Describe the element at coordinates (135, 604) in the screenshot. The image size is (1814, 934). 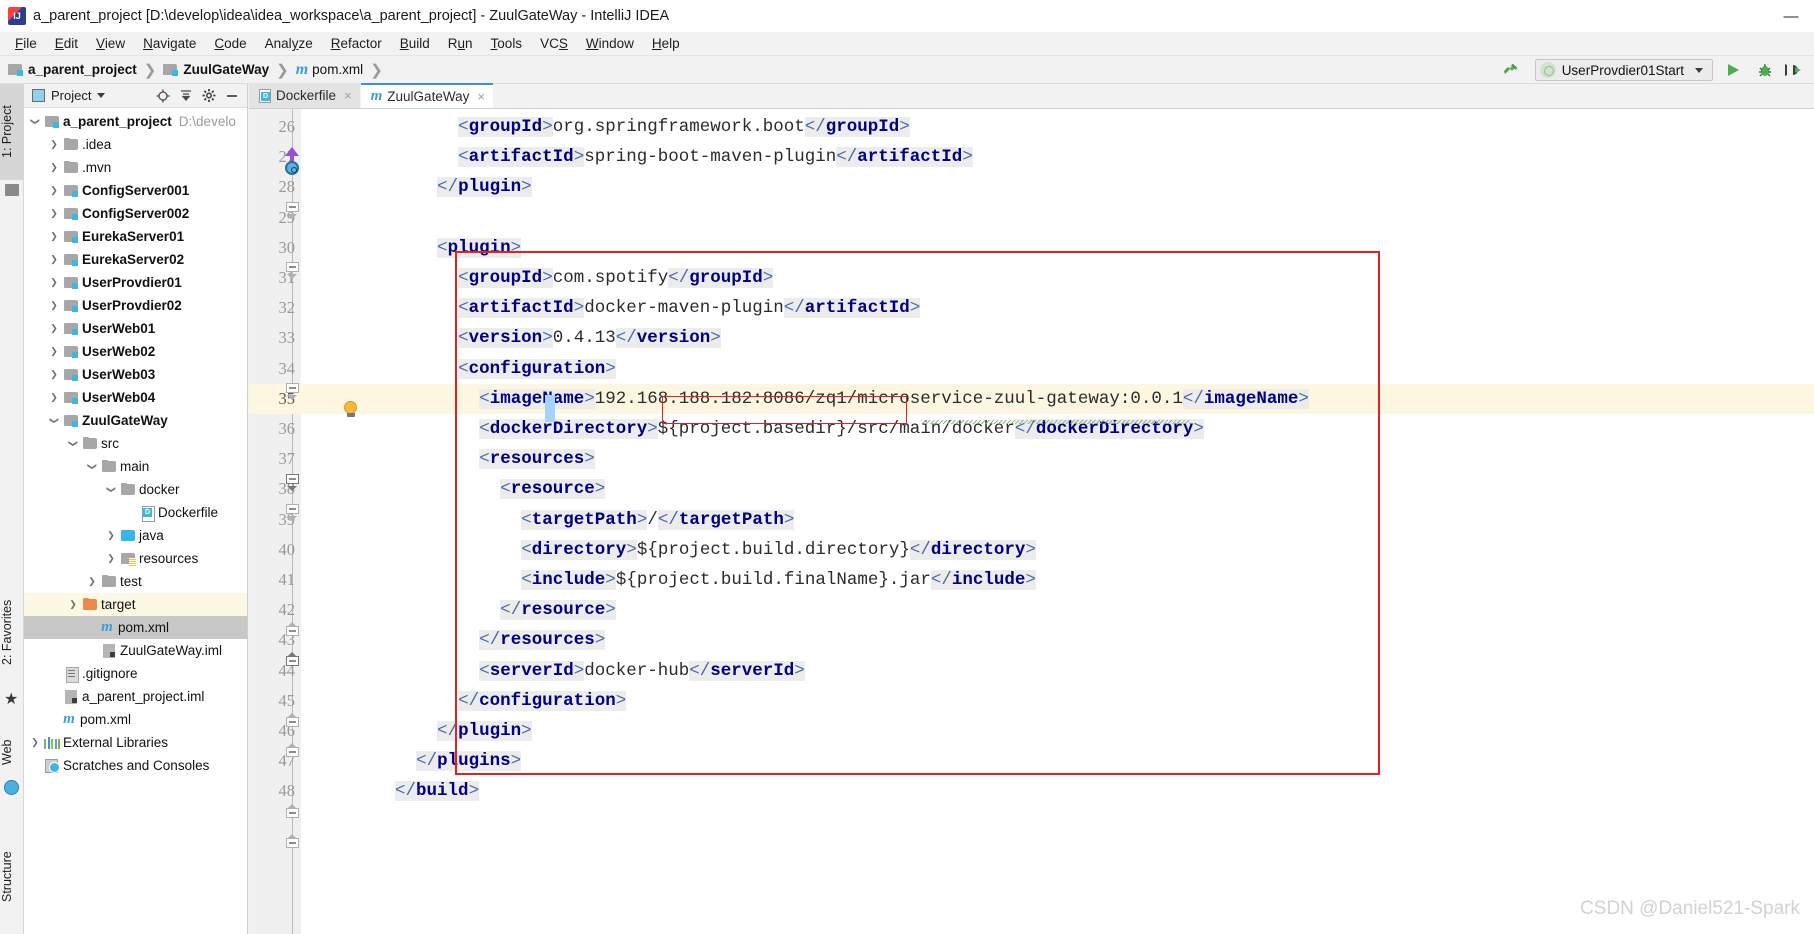
I see `tree-node-target: target` at that location.